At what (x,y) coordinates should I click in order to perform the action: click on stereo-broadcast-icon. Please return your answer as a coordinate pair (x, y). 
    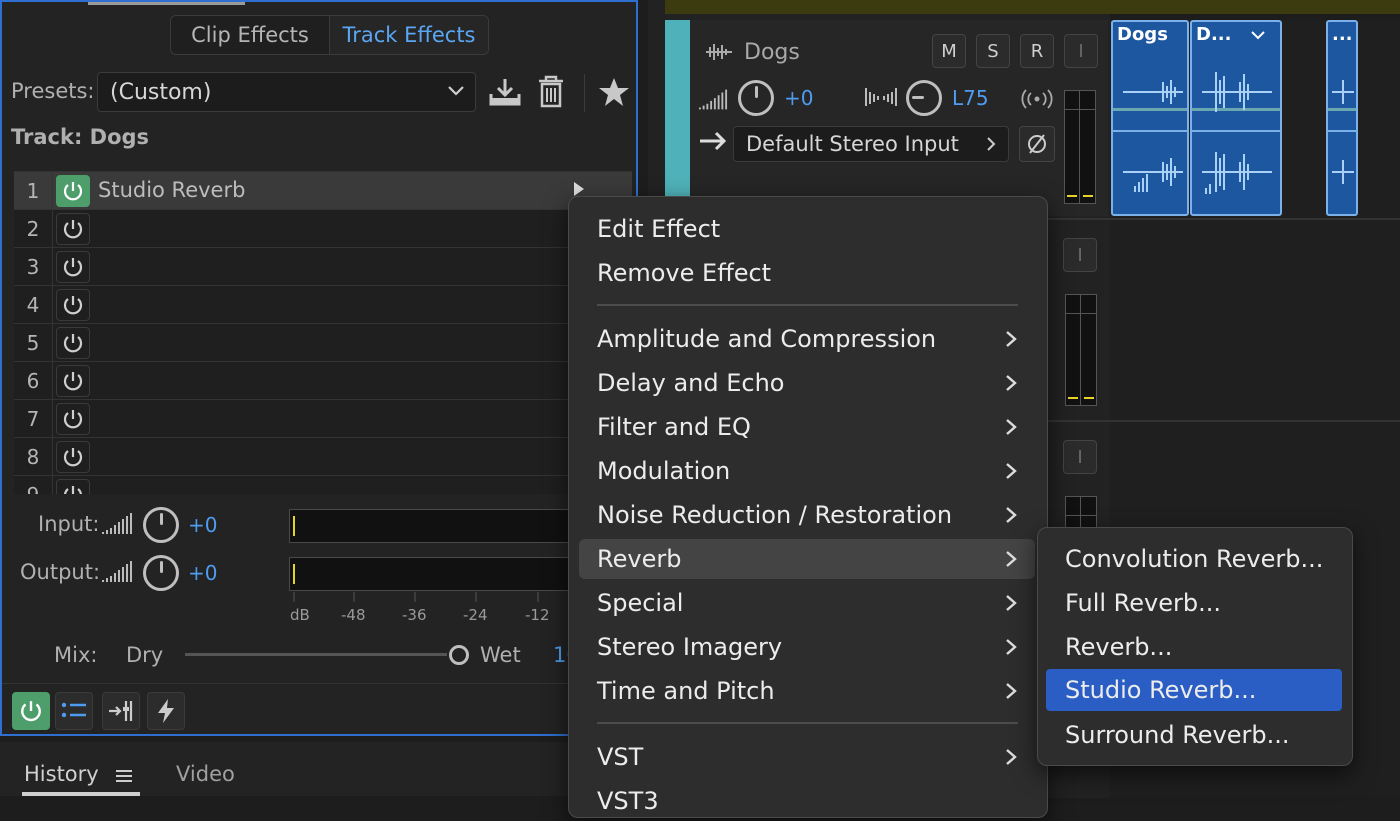
    Looking at the image, I should click on (1037, 99).